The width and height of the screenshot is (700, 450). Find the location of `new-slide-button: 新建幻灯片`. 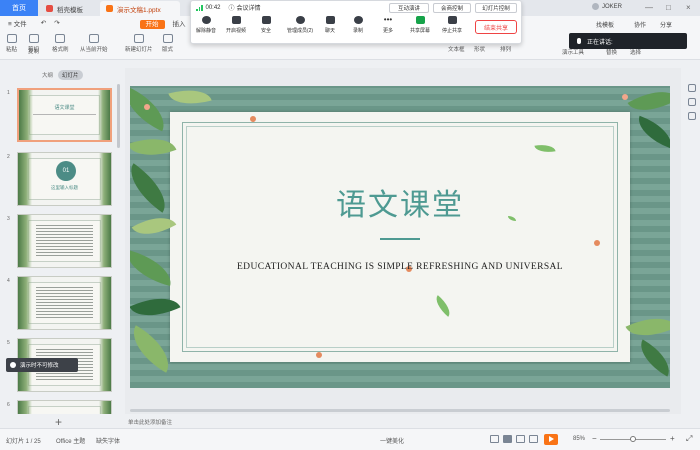

new-slide-button: 新建幻灯片 is located at coordinates (139, 43).